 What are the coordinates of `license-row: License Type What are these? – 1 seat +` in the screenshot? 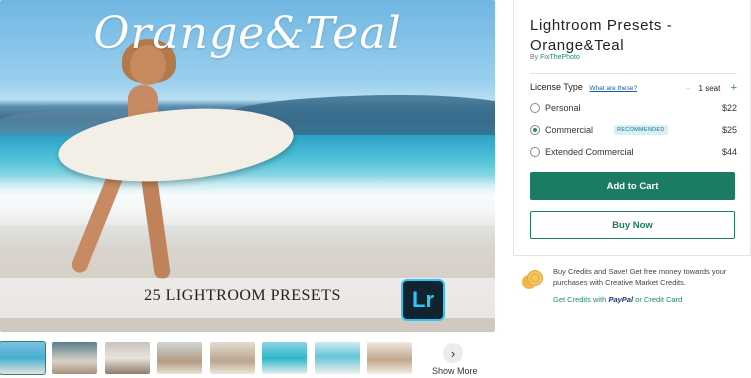 It's located at (633, 88).